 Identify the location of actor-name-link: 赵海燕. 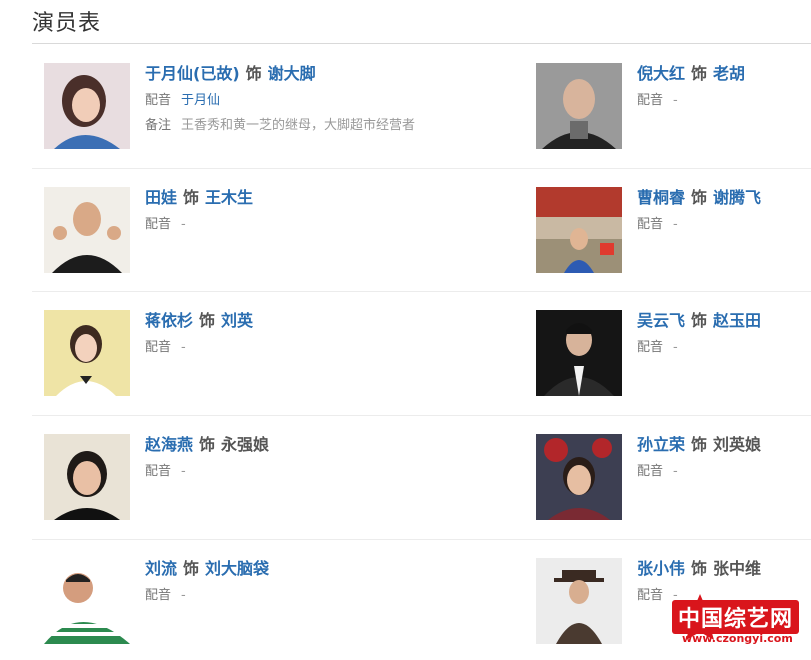
(169, 444).